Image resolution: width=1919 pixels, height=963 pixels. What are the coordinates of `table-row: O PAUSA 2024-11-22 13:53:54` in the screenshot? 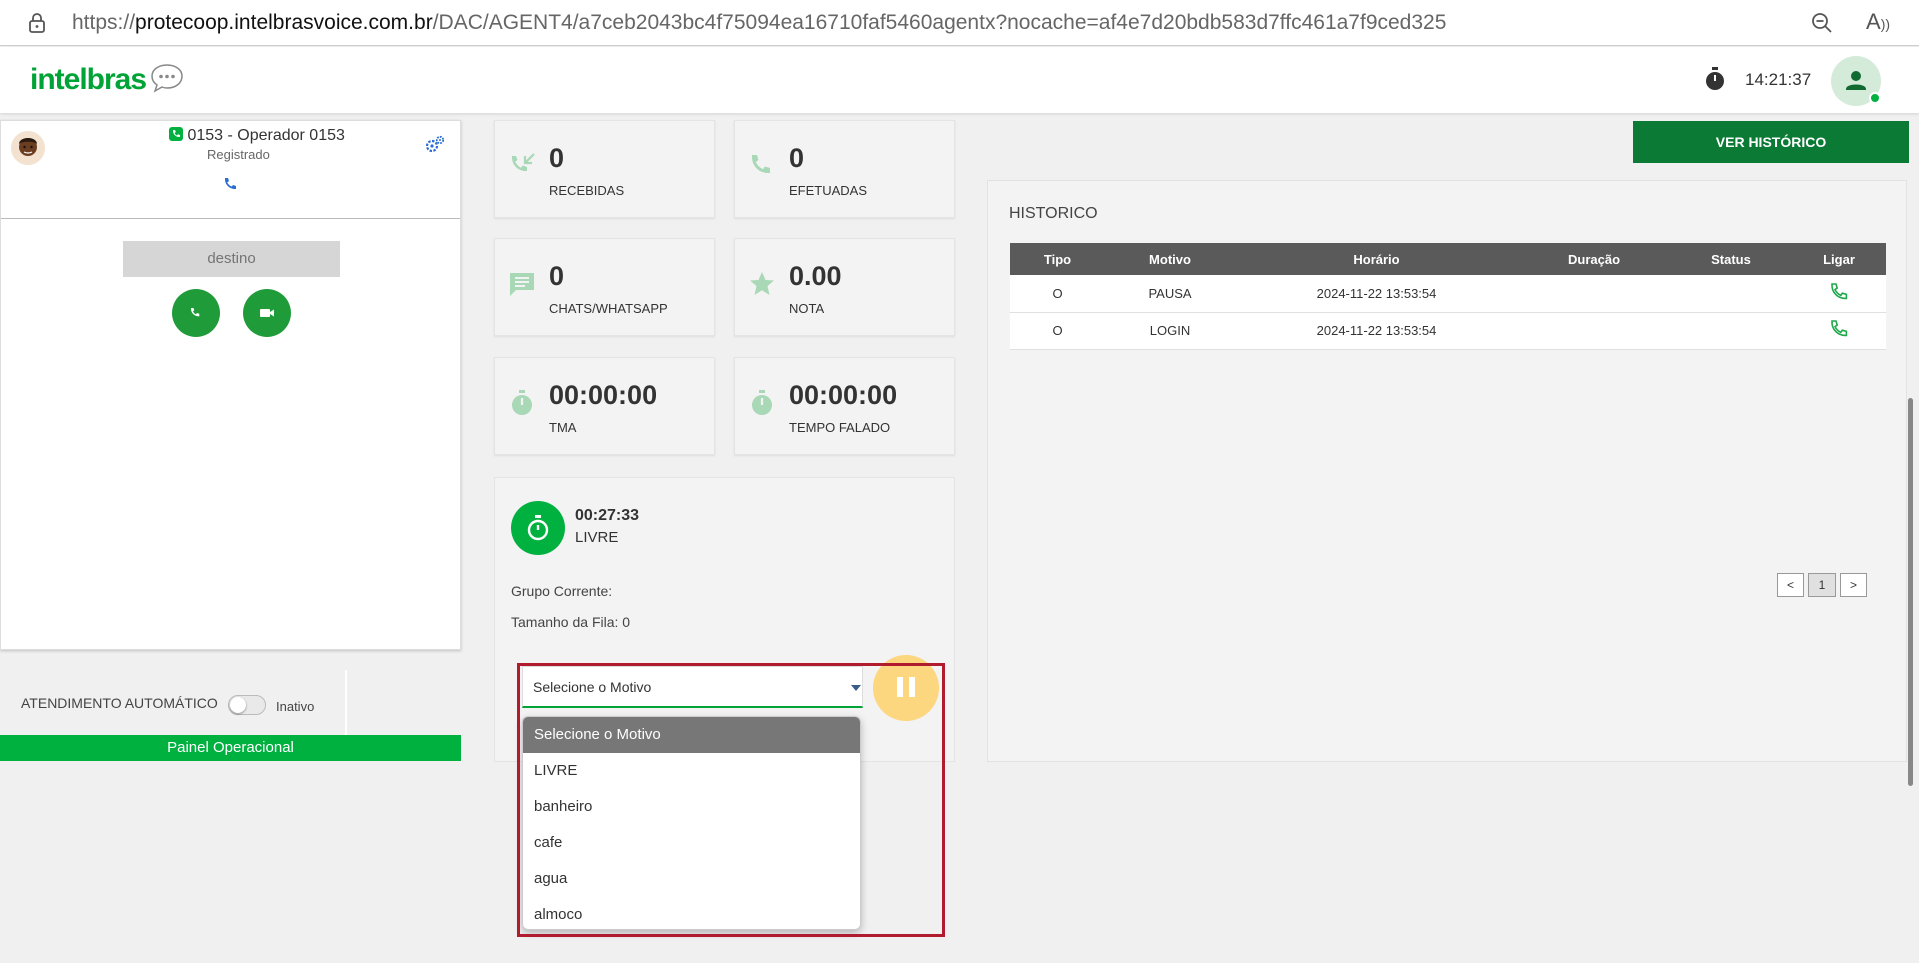 It's located at (1448, 294).